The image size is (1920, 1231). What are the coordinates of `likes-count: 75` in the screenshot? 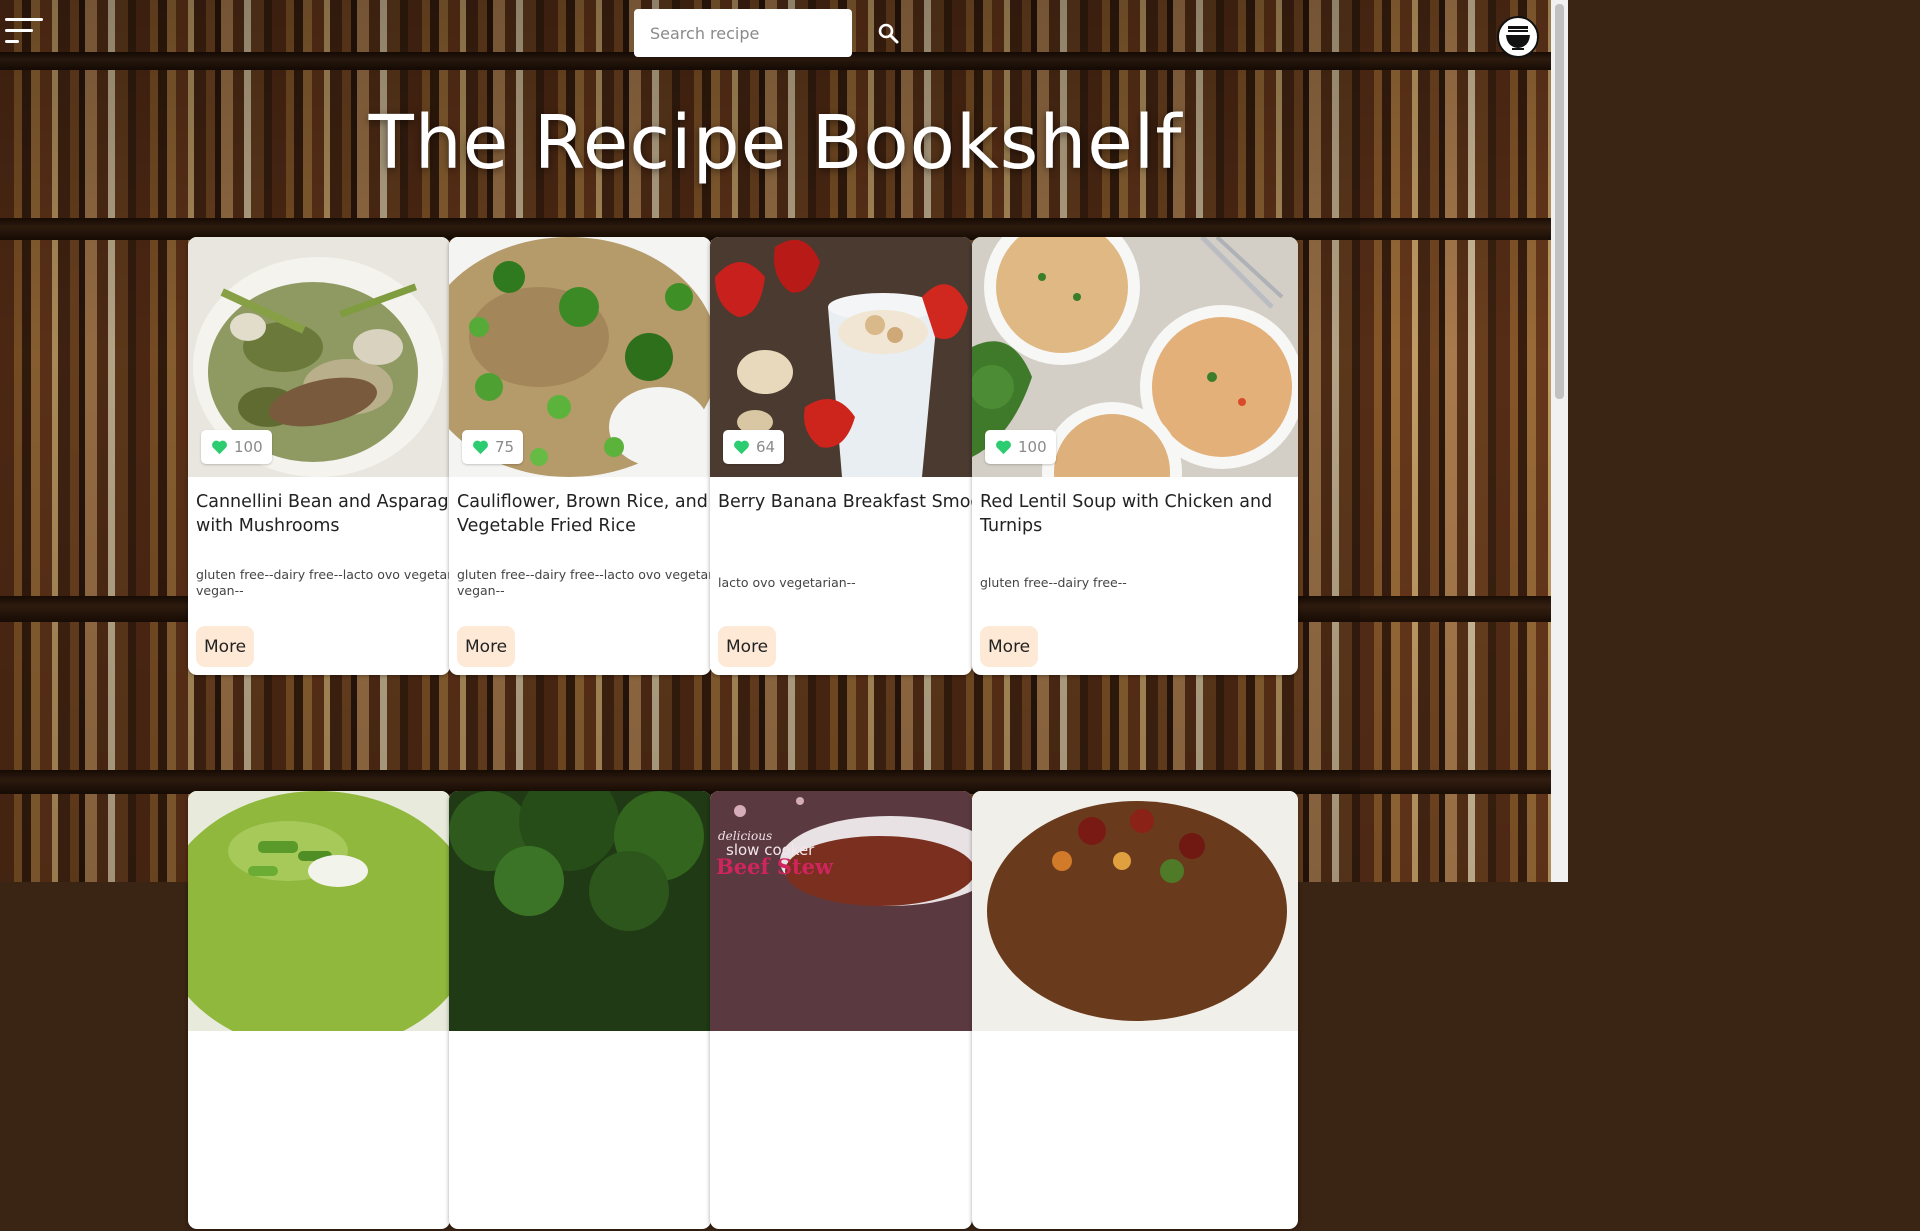 It's located at (505, 447).